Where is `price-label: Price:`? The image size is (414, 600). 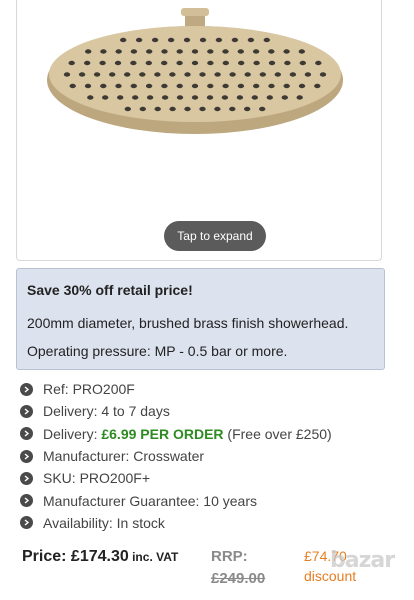
price-label: Price: is located at coordinates (46, 556).